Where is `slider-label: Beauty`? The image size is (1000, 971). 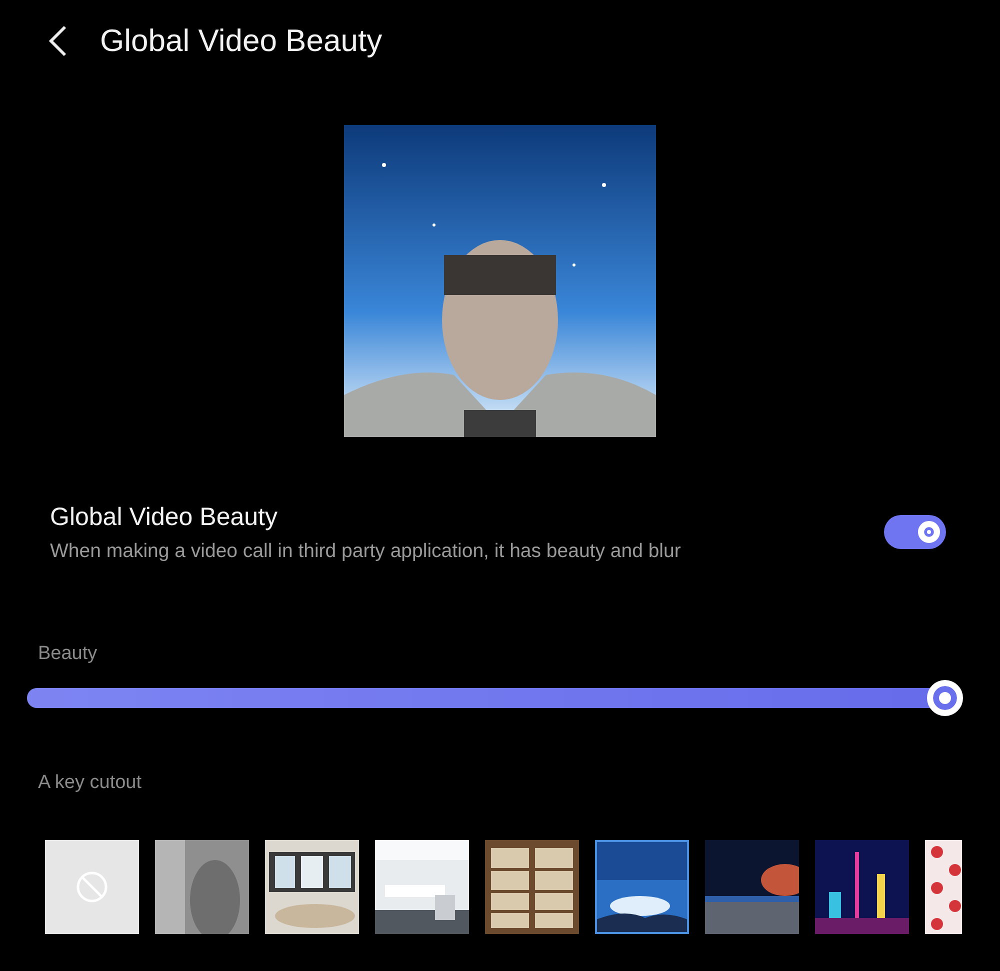
slider-label: Beauty is located at coordinates (68, 654).